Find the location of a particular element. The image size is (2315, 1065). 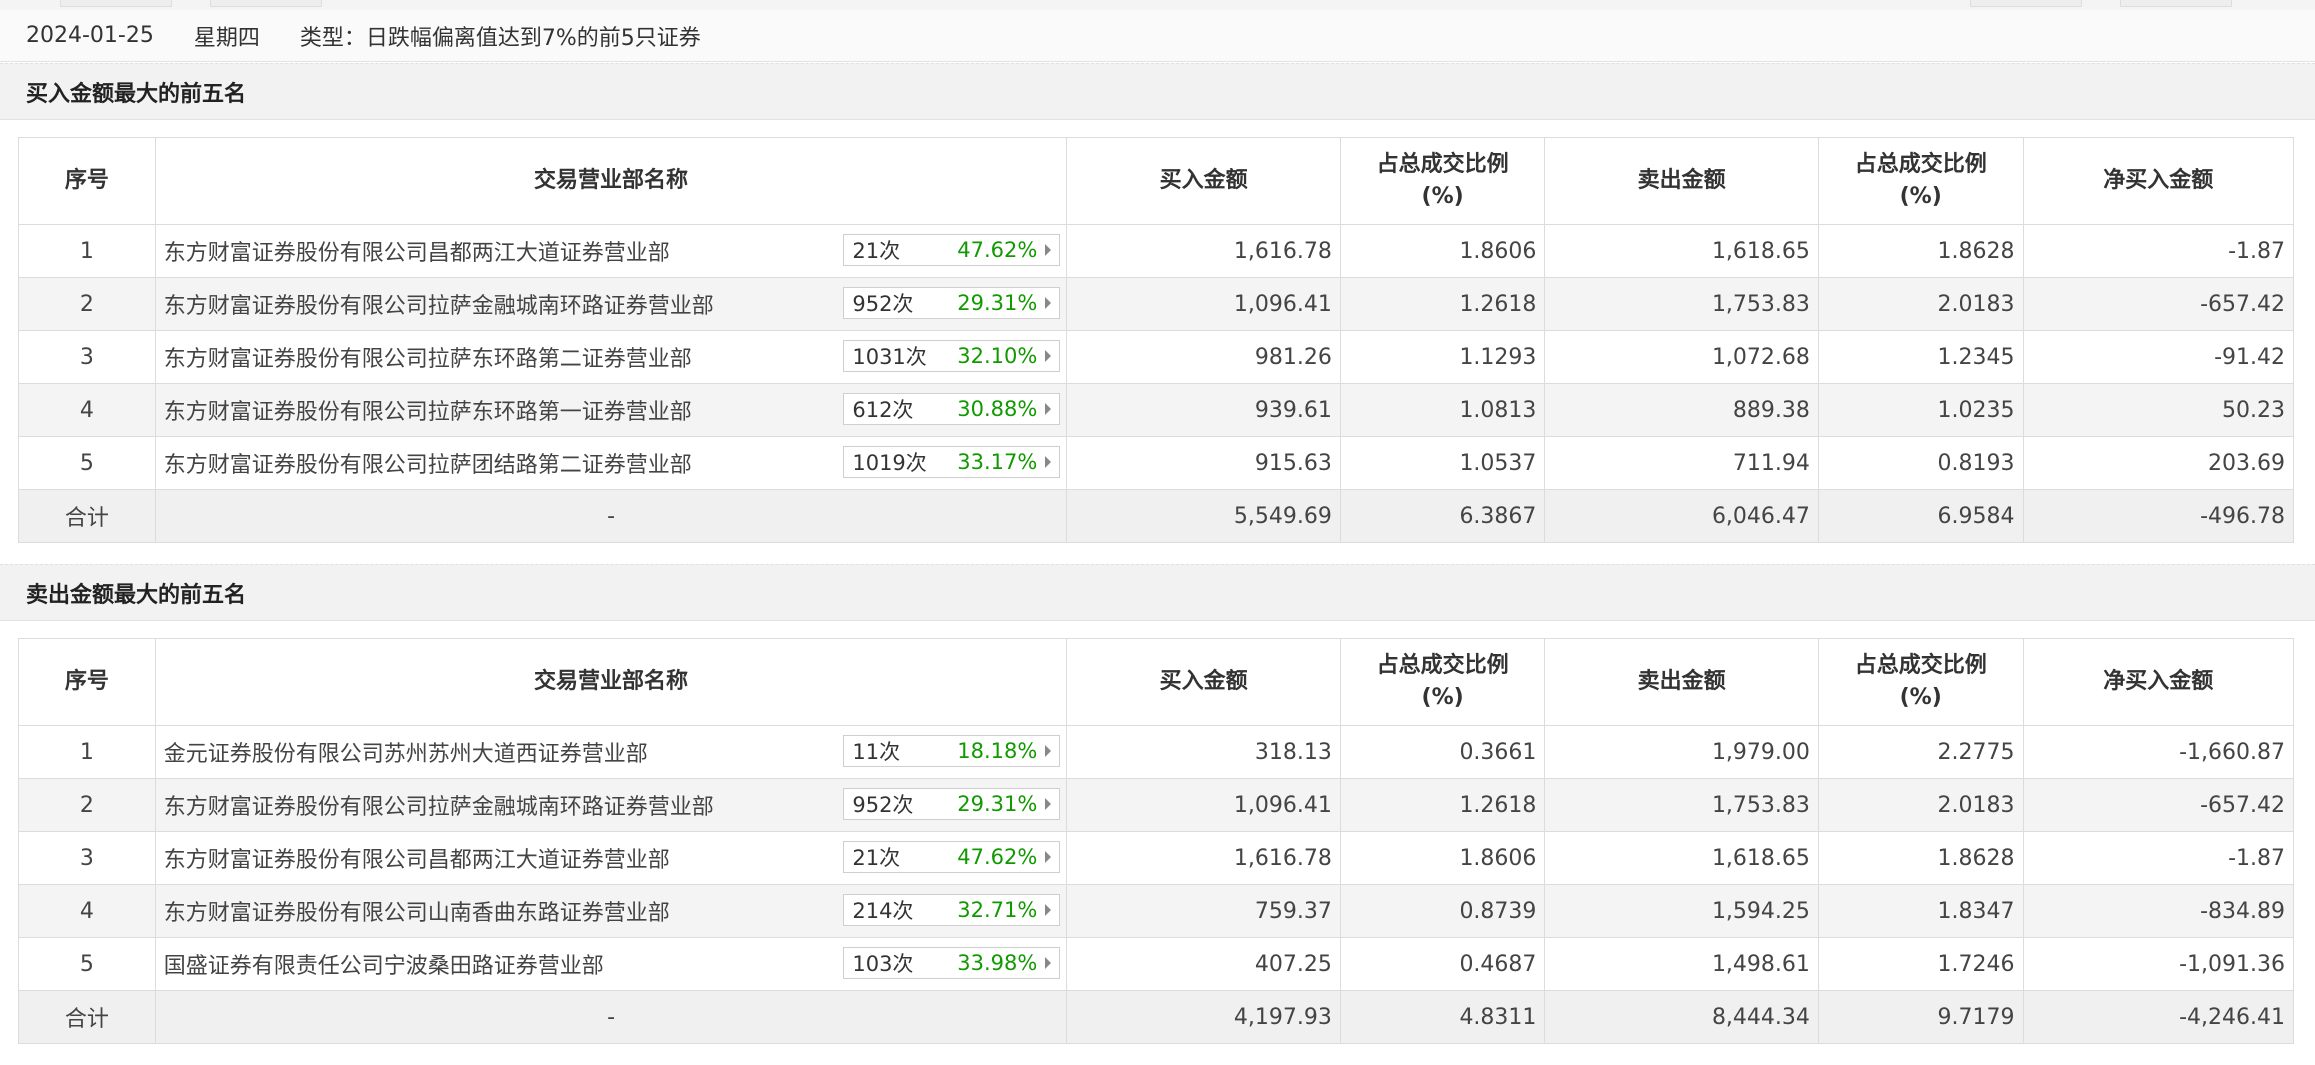

total-net-cell: -496.78 is located at coordinates (2158, 516).